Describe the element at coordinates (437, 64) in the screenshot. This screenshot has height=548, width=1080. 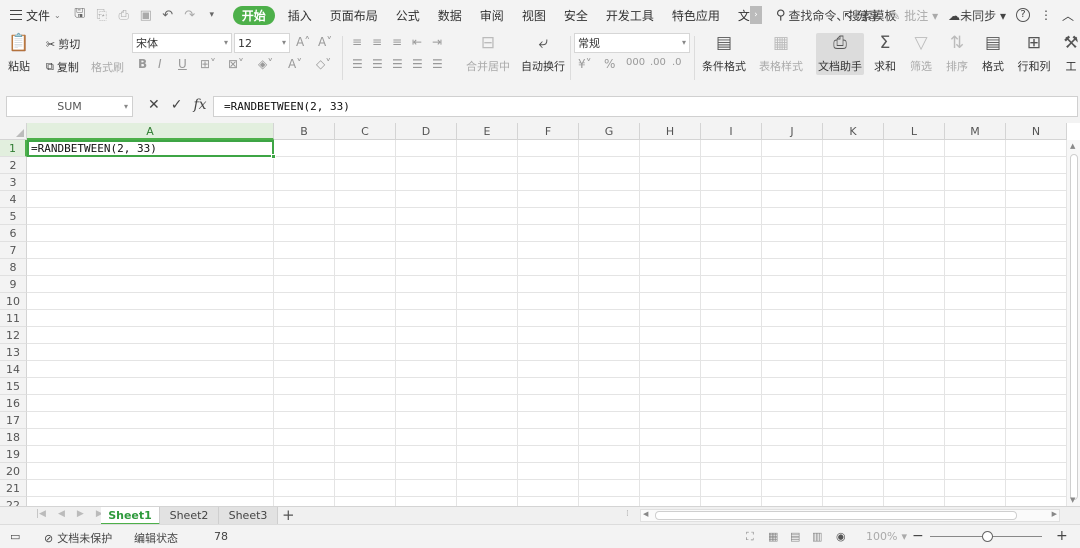
I see `distributed-icon: ☰` at that location.